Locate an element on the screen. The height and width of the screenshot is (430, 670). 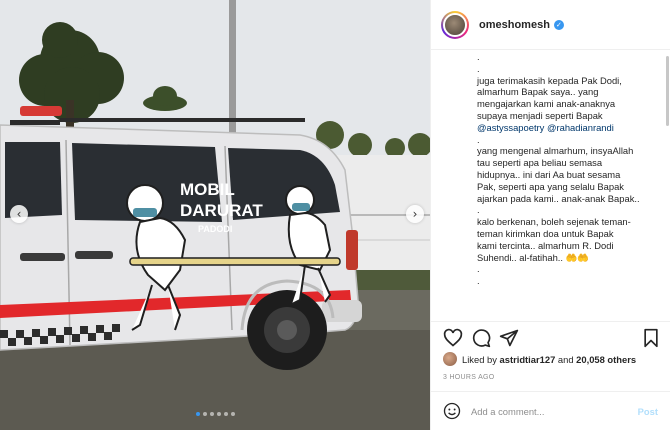
avatar is located at coordinates (455, 24).